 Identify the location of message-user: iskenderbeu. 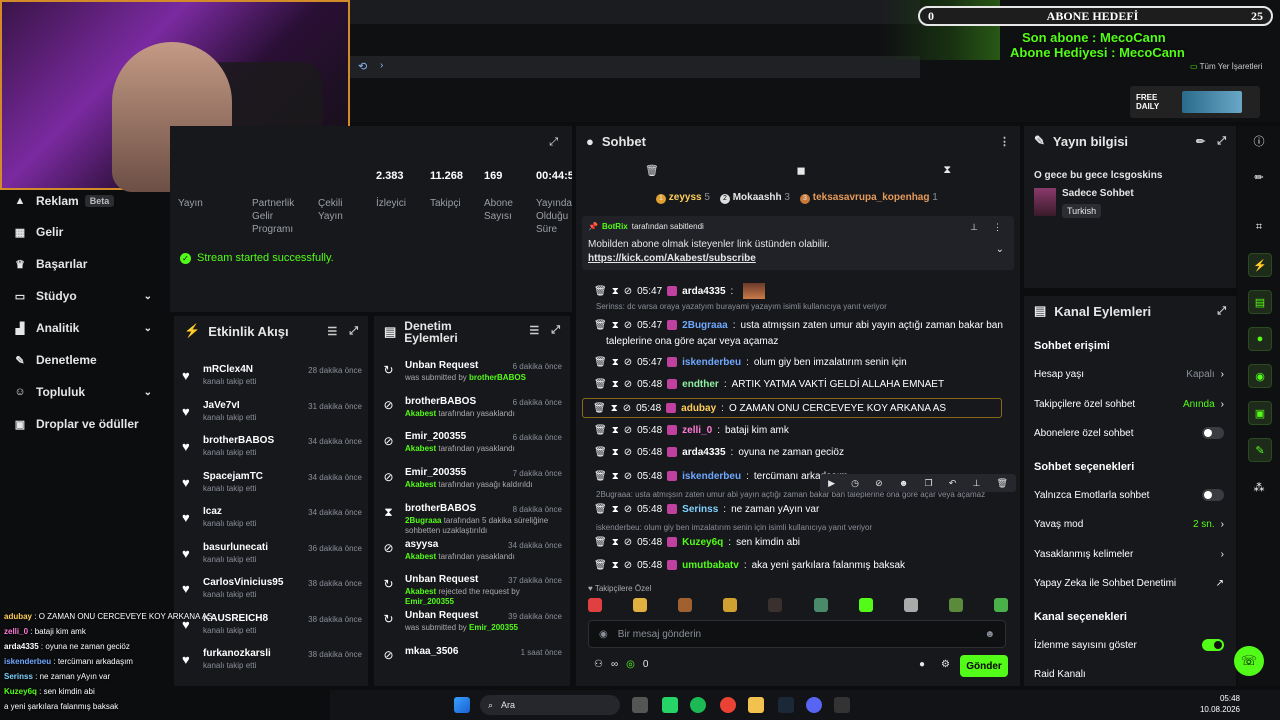
(711, 476).